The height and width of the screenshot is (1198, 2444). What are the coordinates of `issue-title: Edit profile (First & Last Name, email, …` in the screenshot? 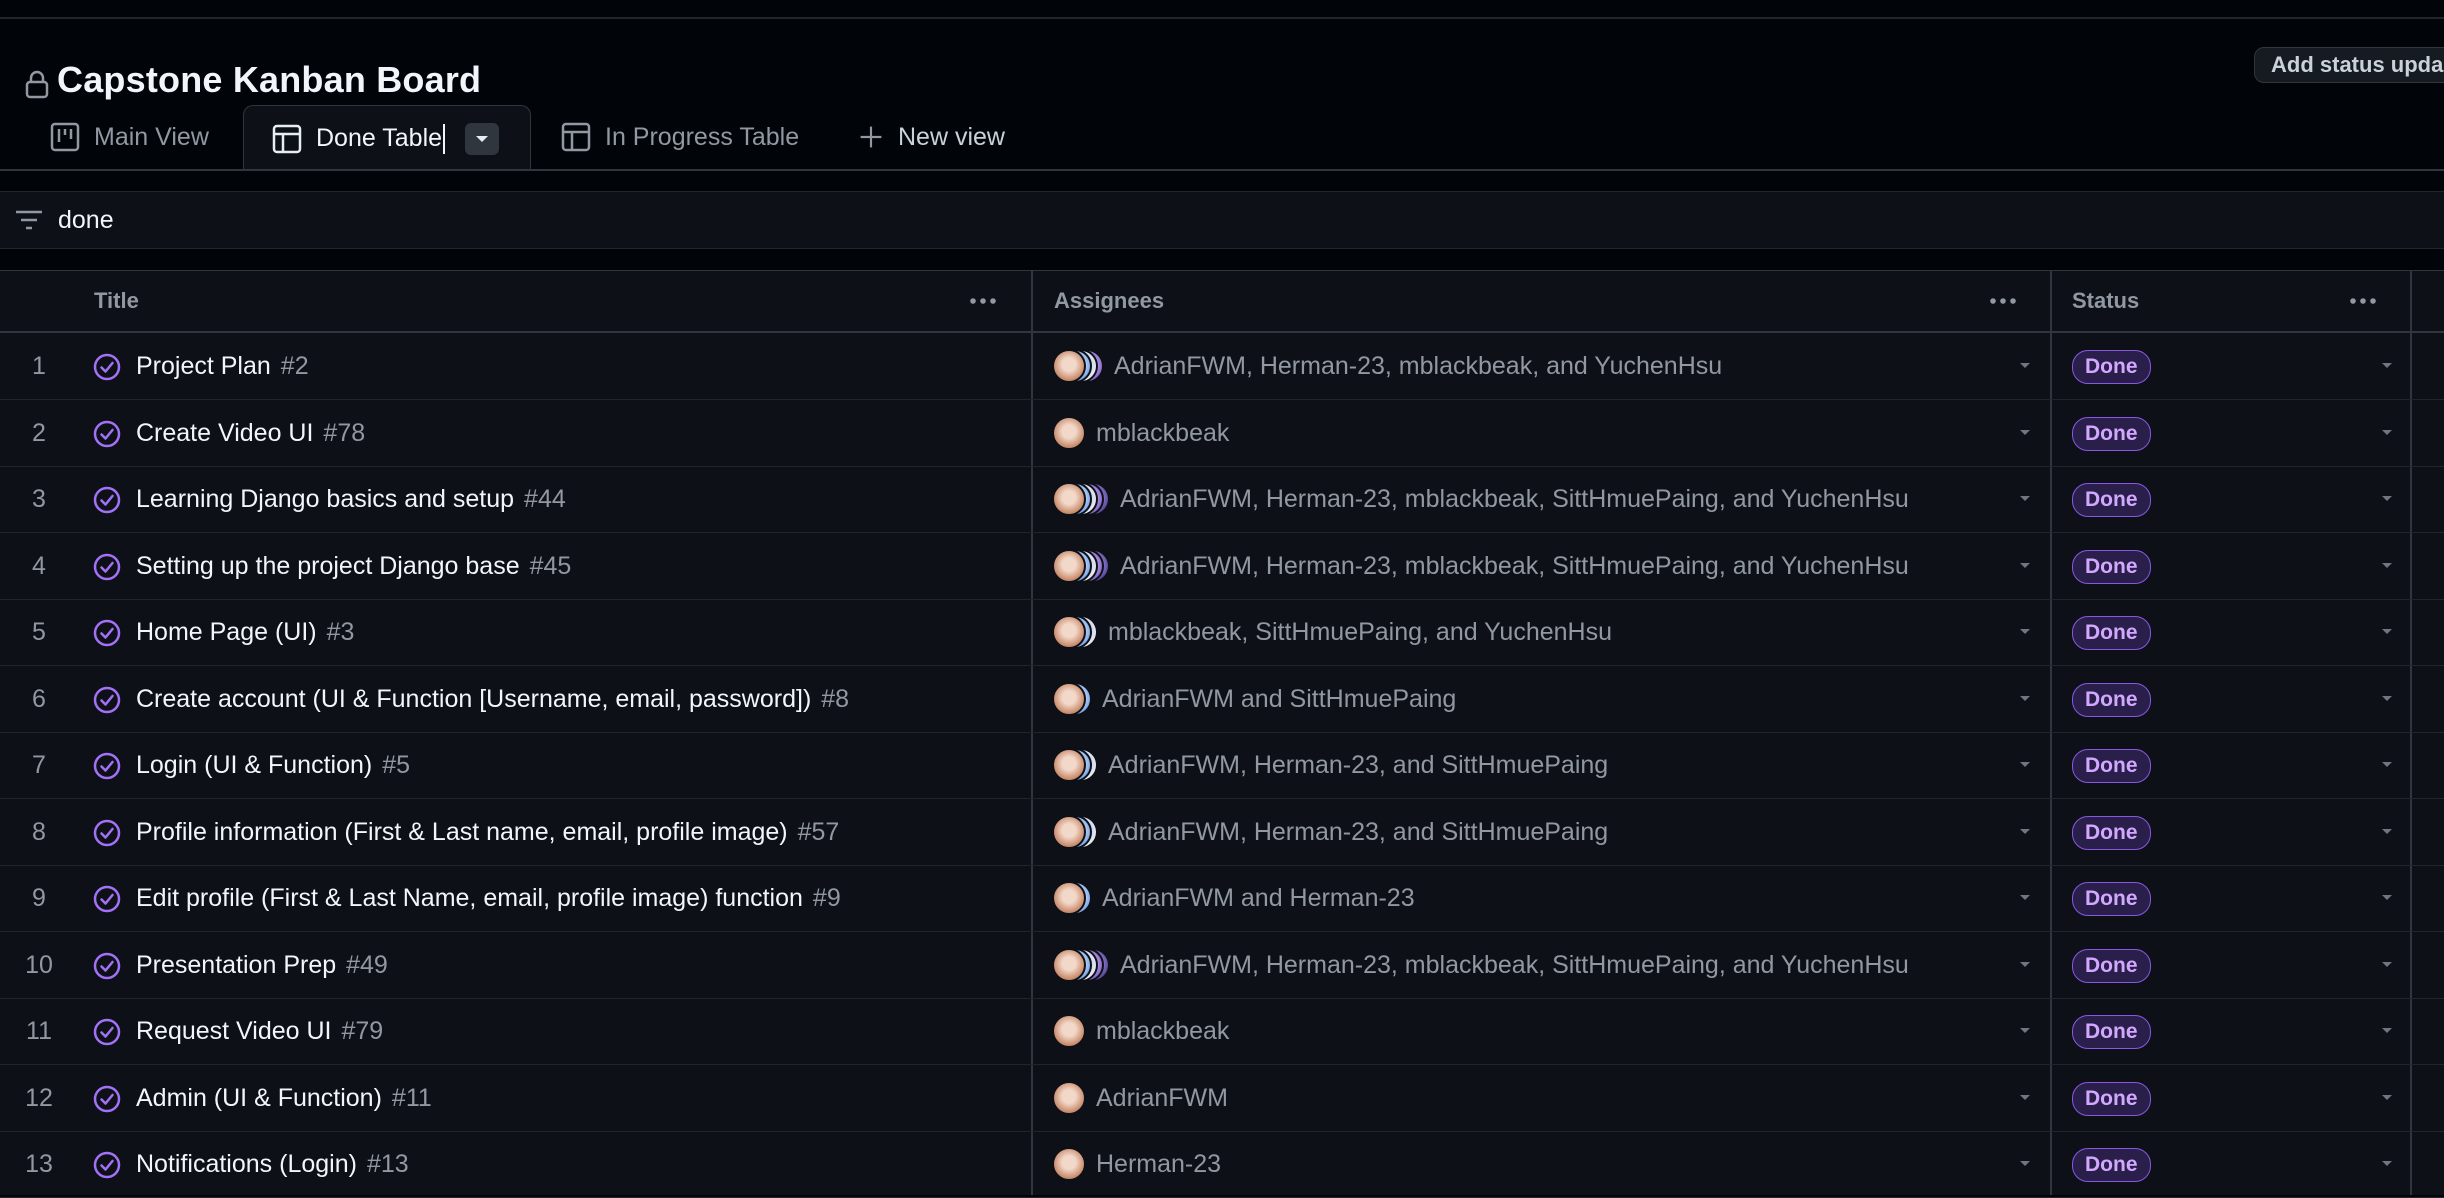 It's located at (488, 898).